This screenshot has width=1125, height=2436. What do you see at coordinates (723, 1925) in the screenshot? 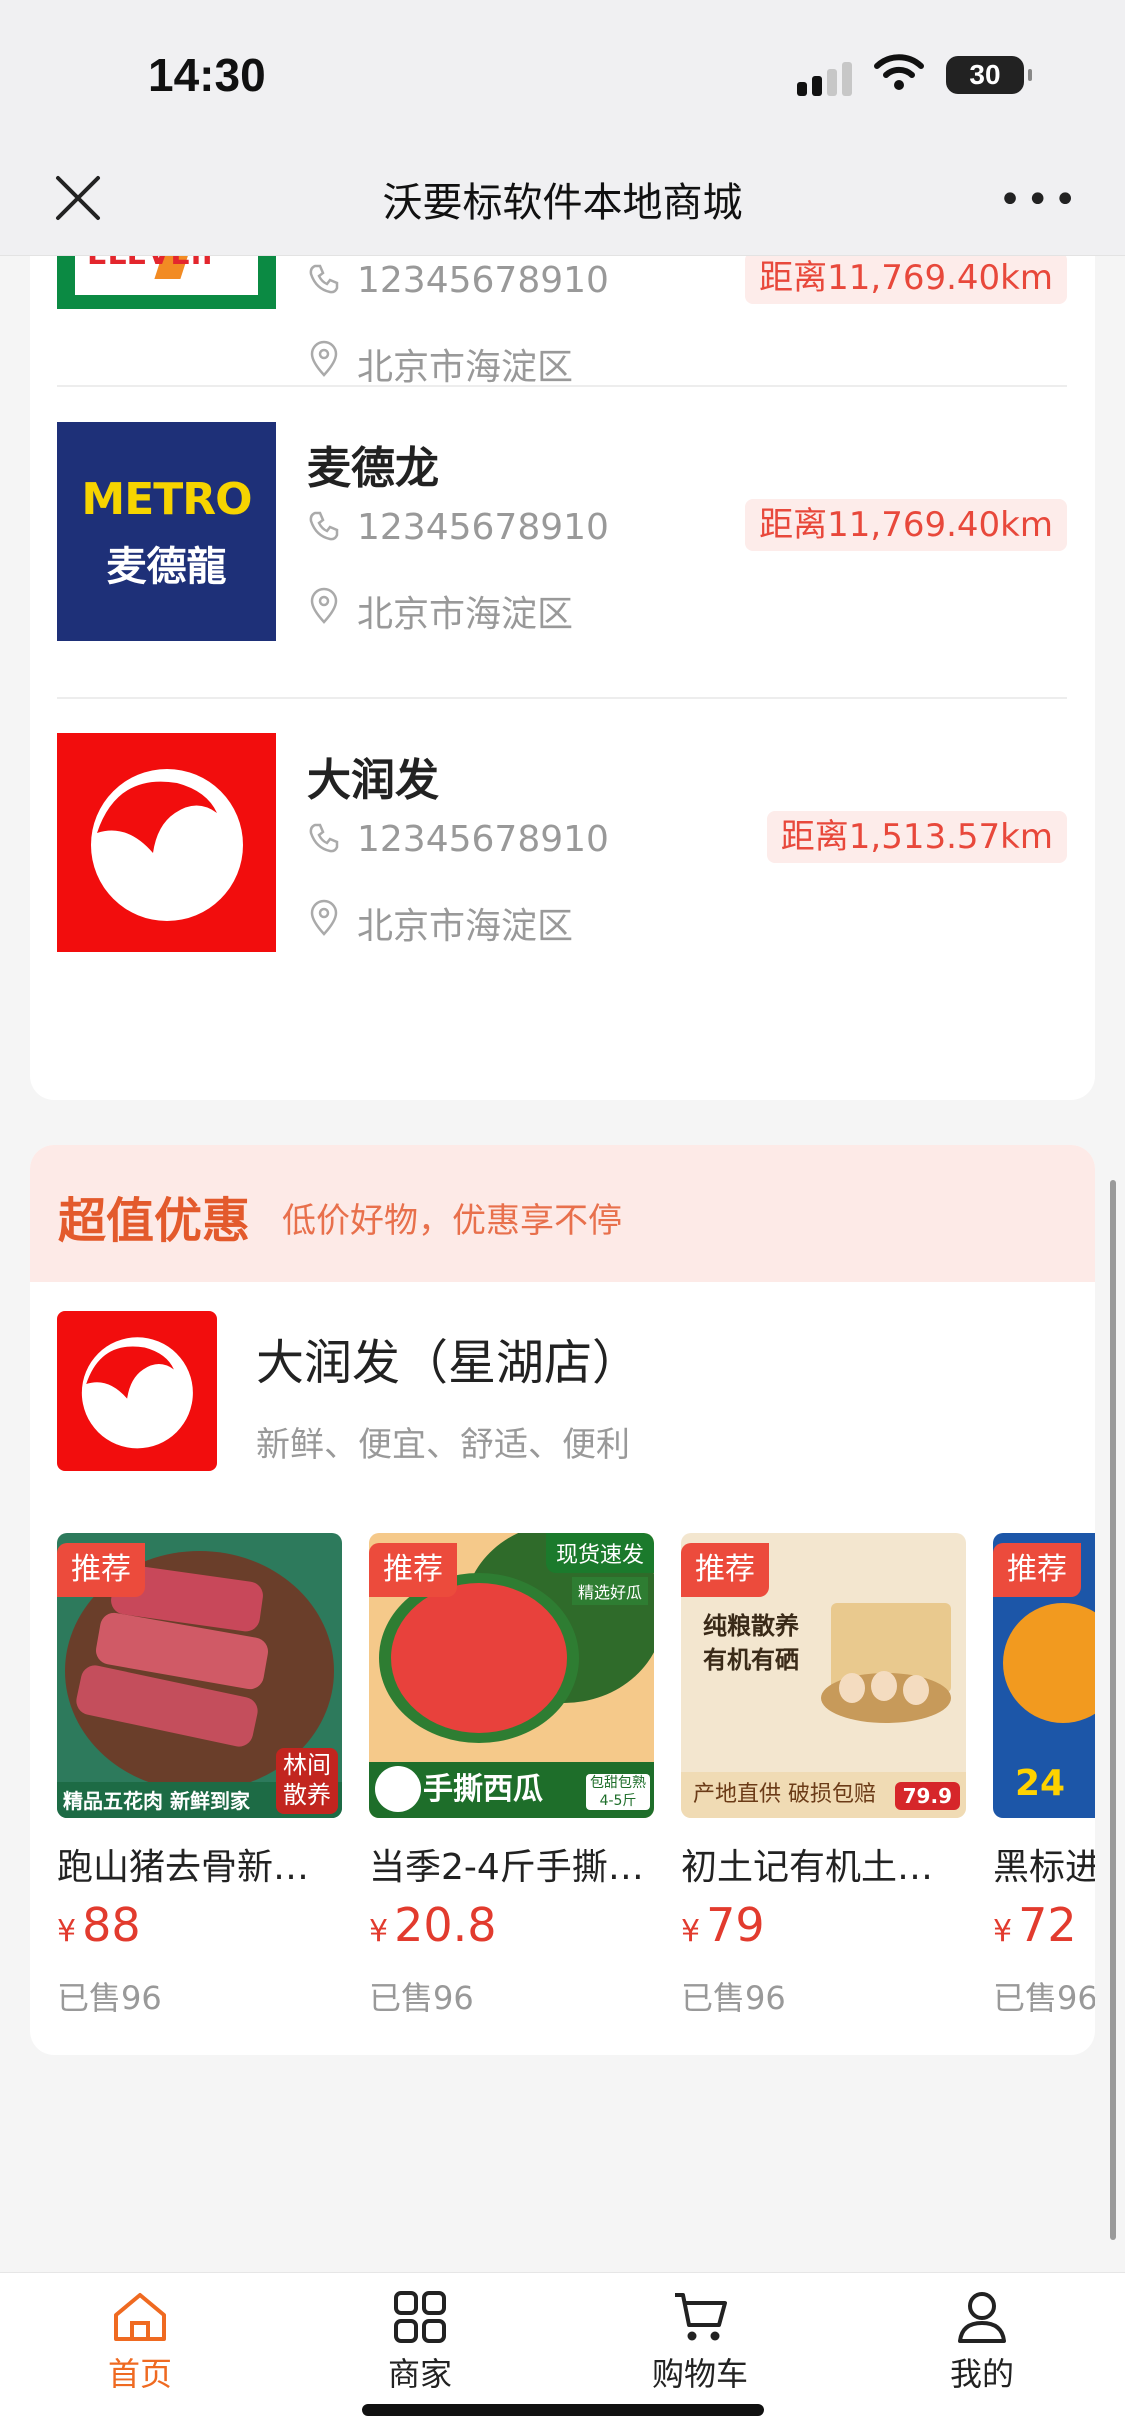
I see `product-price: ¥79` at bounding box center [723, 1925].